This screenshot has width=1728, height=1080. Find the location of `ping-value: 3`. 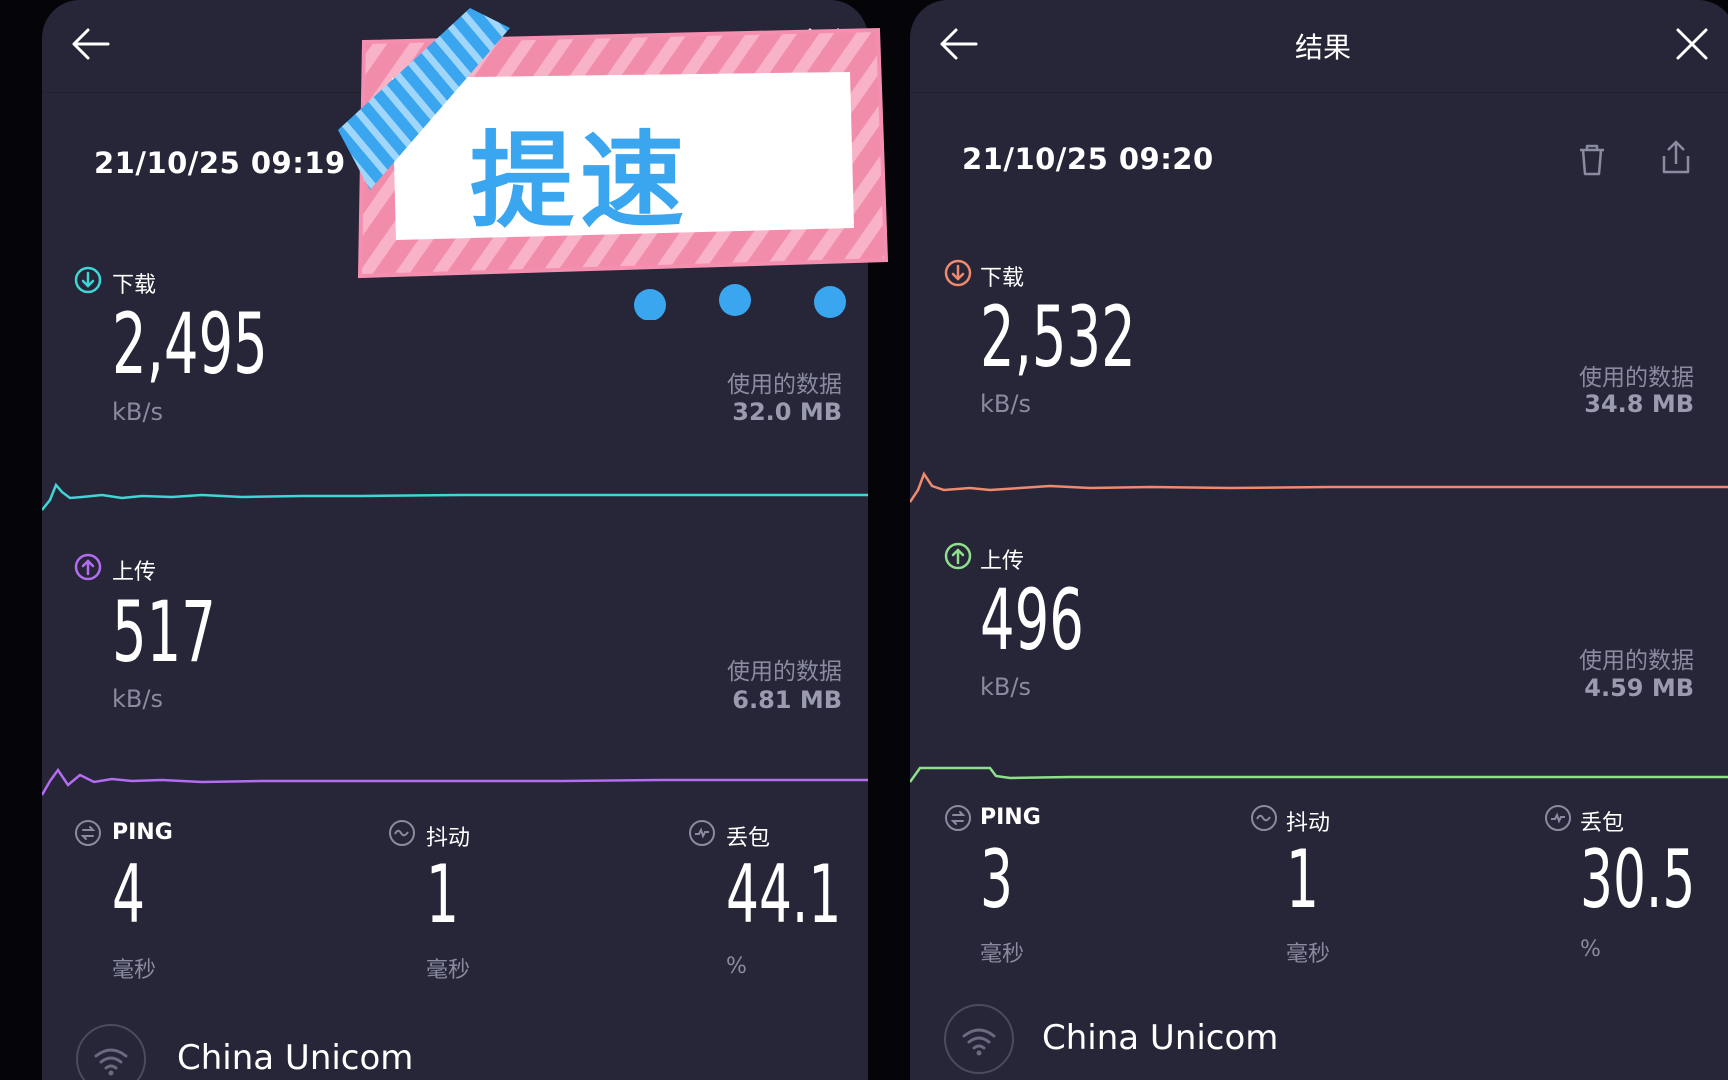

ping-value: 3 is located at coordinates (996, 879).